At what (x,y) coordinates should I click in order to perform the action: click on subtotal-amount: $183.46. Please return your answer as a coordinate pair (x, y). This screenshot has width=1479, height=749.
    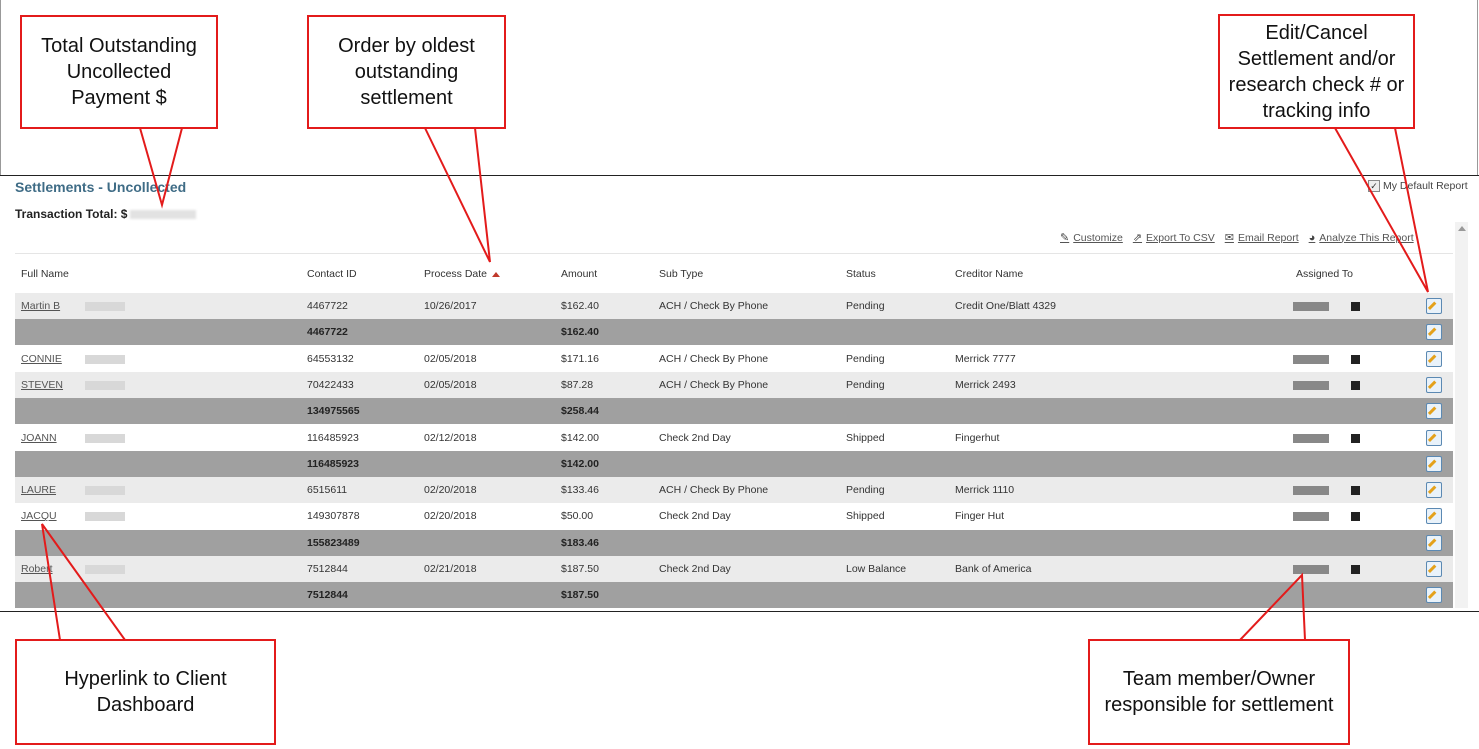
    Looking at the image, I should click on (580, 542).